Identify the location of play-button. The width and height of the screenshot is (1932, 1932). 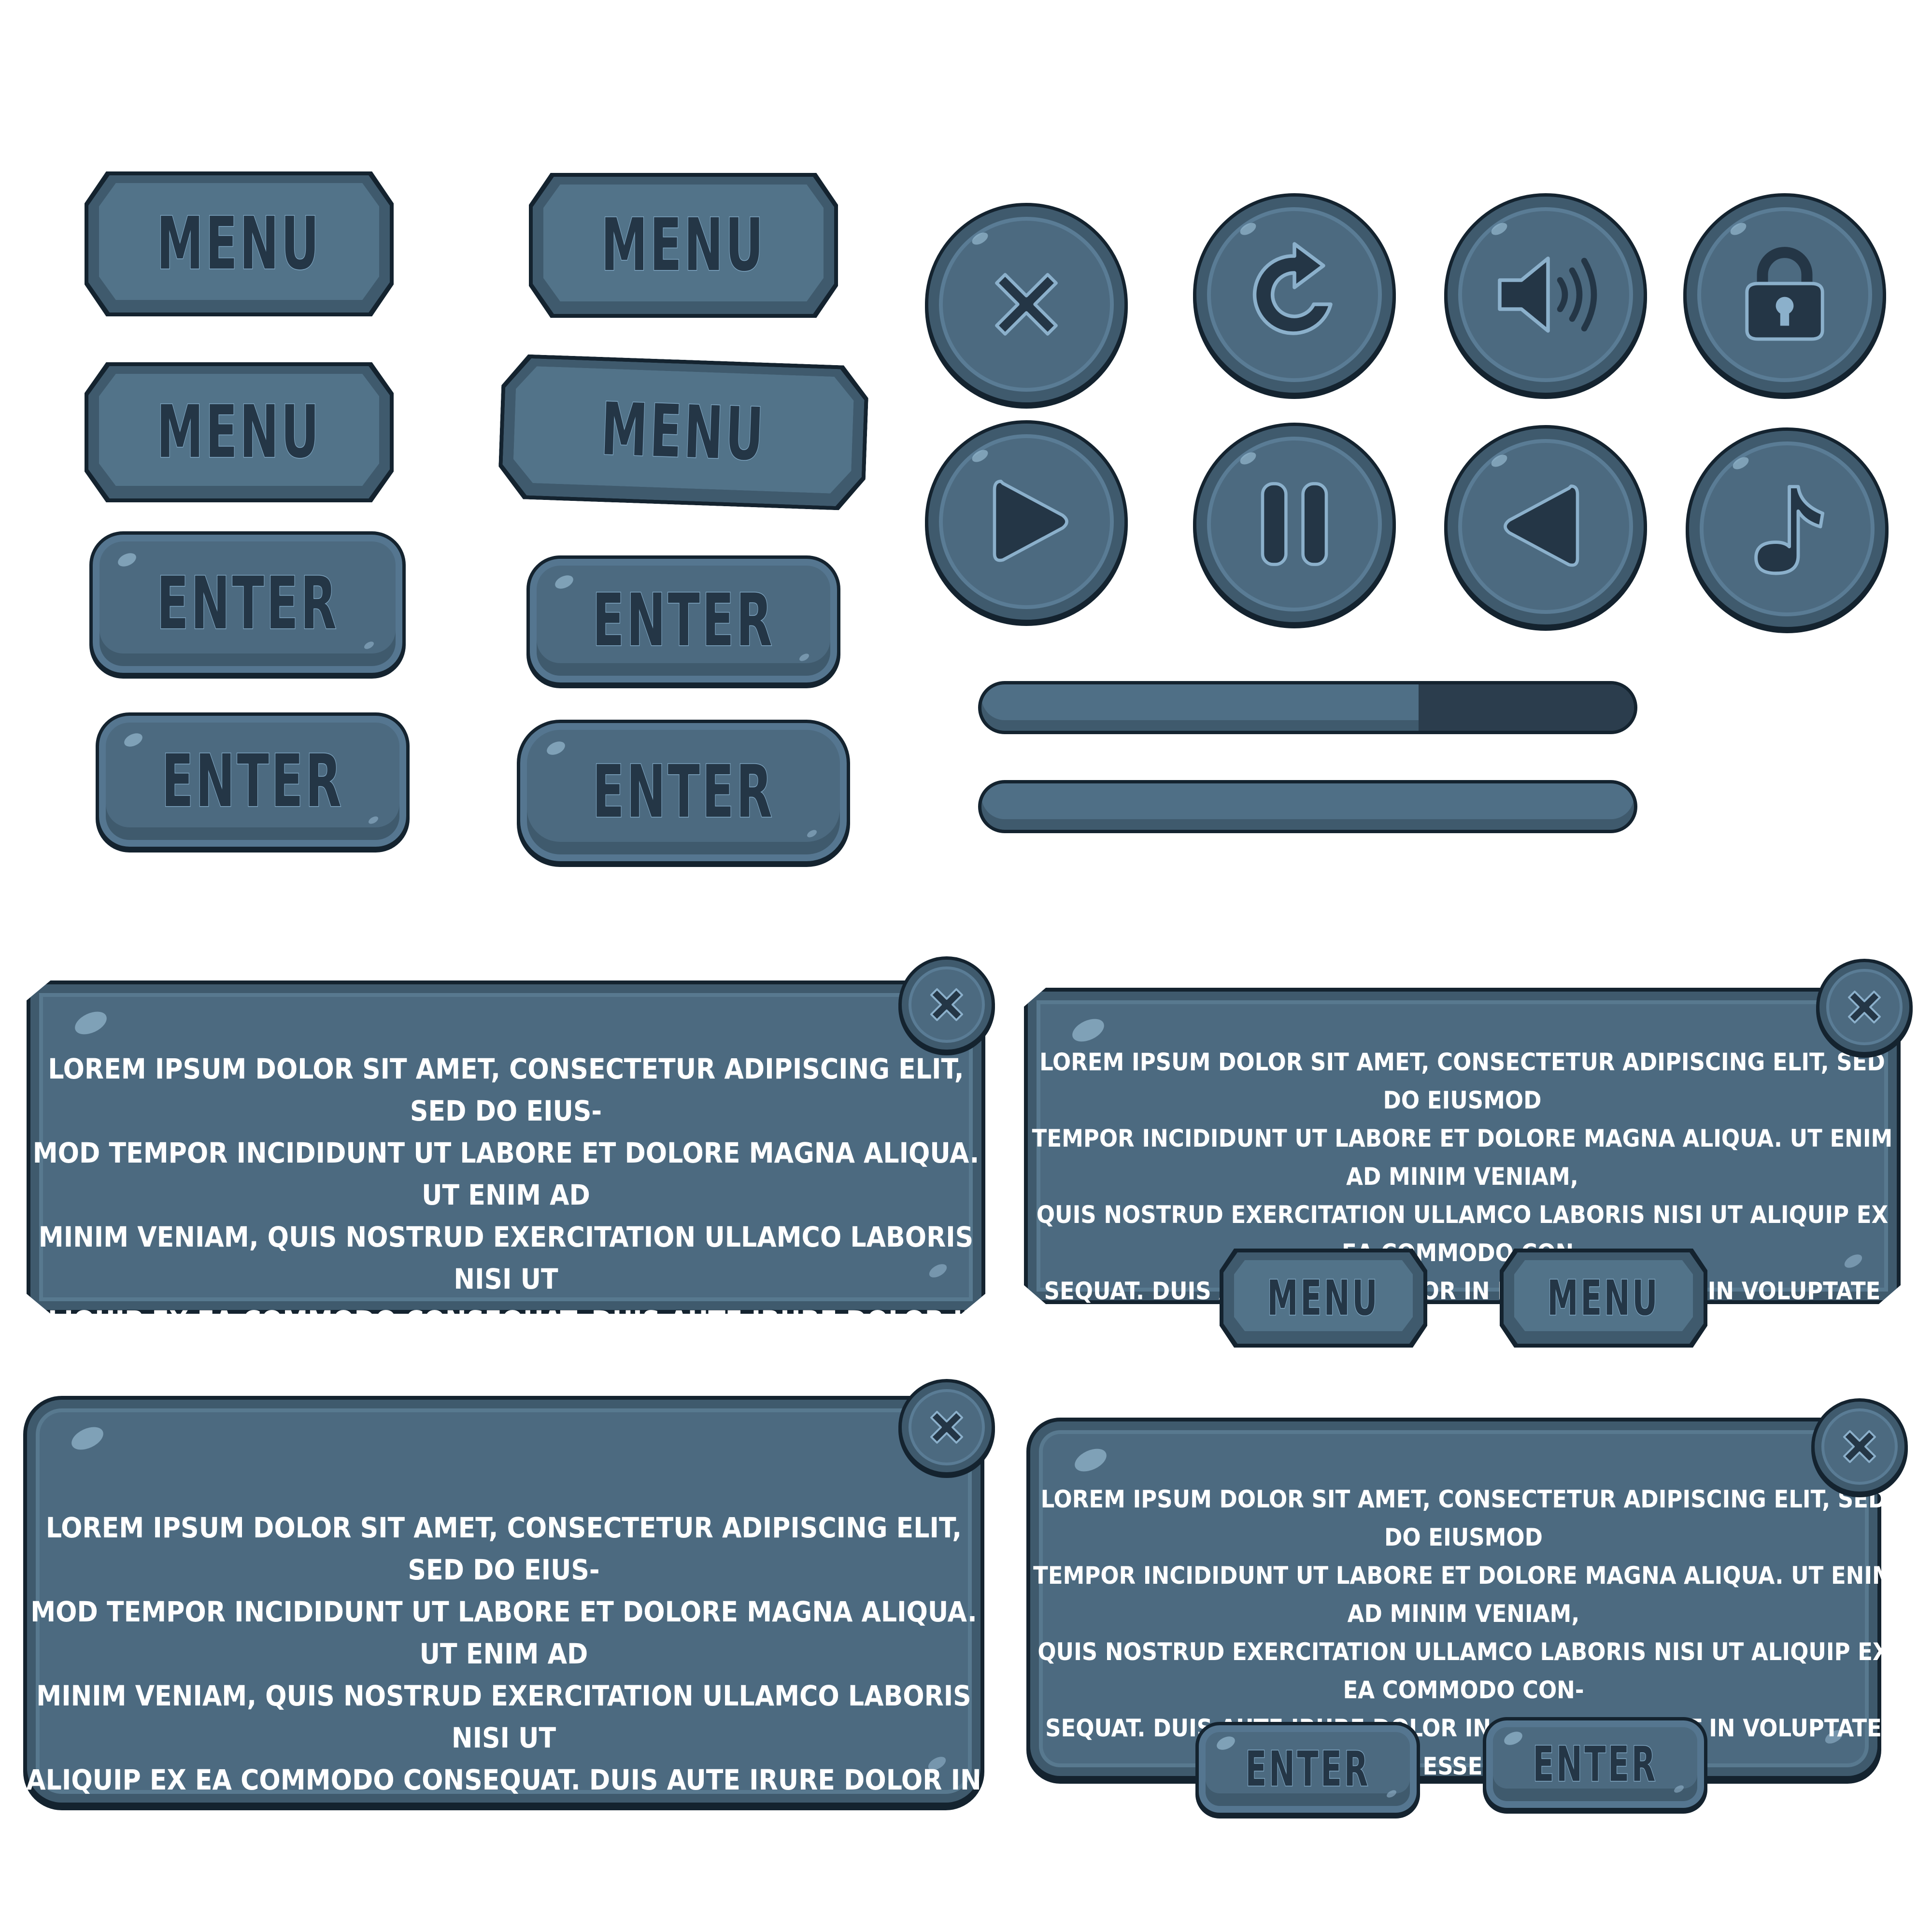
(1026, 521).